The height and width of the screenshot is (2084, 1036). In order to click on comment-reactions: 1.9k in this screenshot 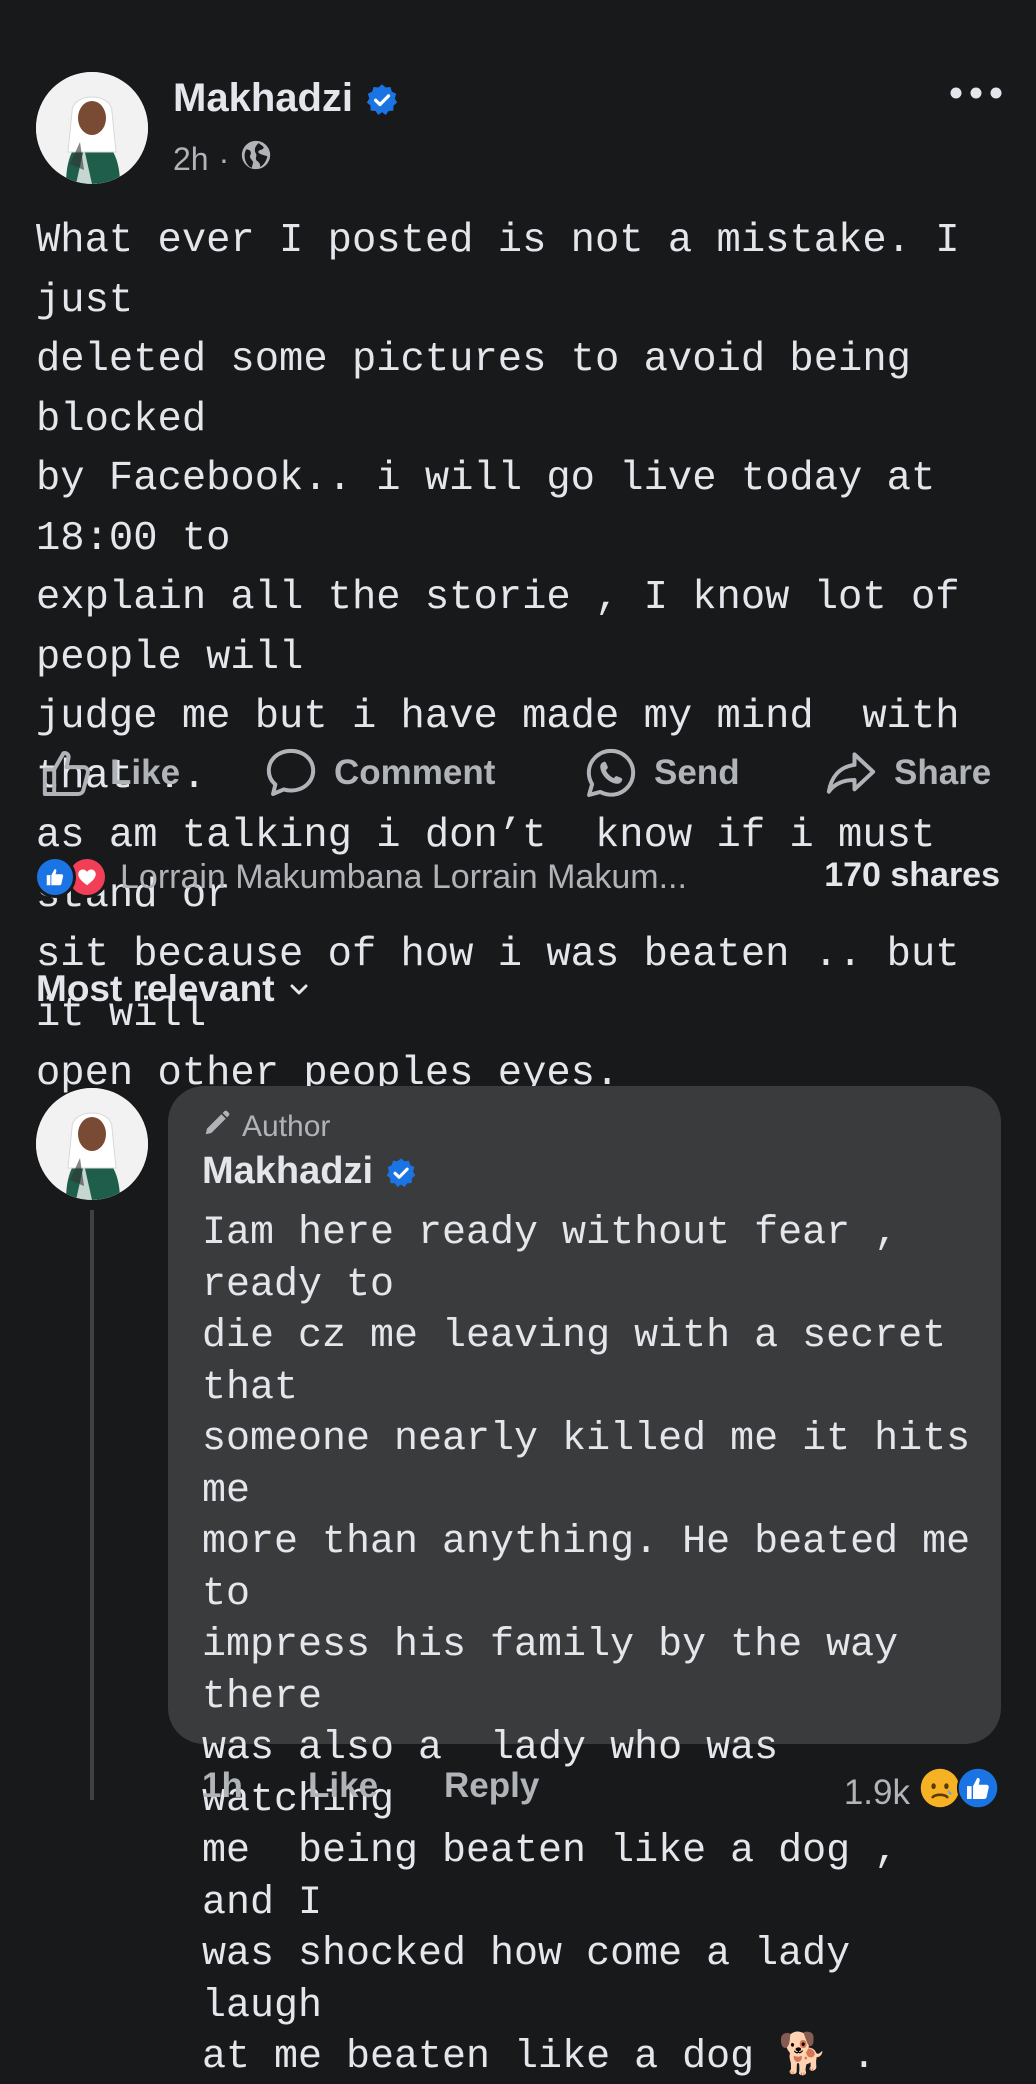, I will do `click(922, 1792)`.